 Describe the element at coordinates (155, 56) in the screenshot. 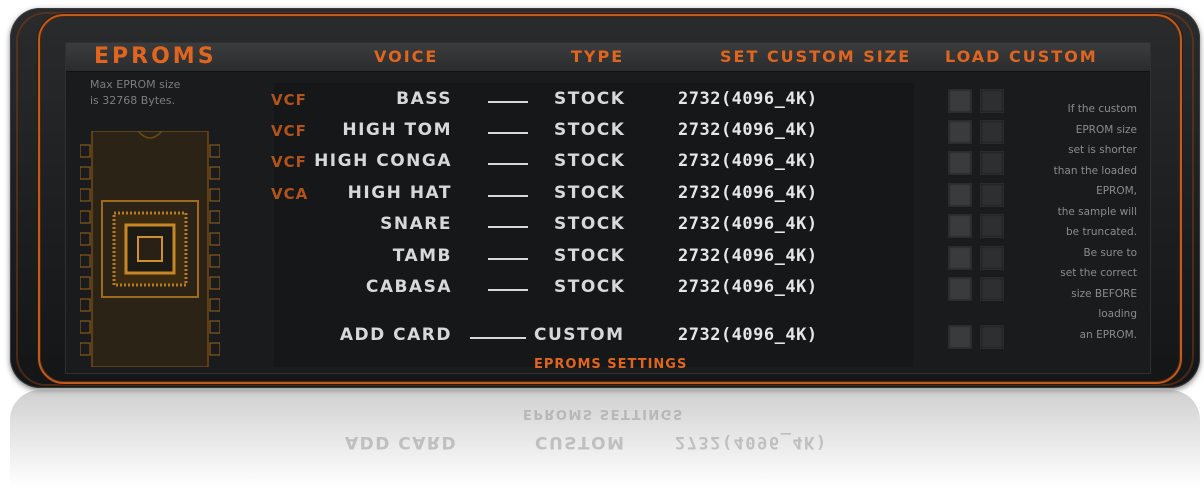

I see `panel-title: EPROMS` at that location.